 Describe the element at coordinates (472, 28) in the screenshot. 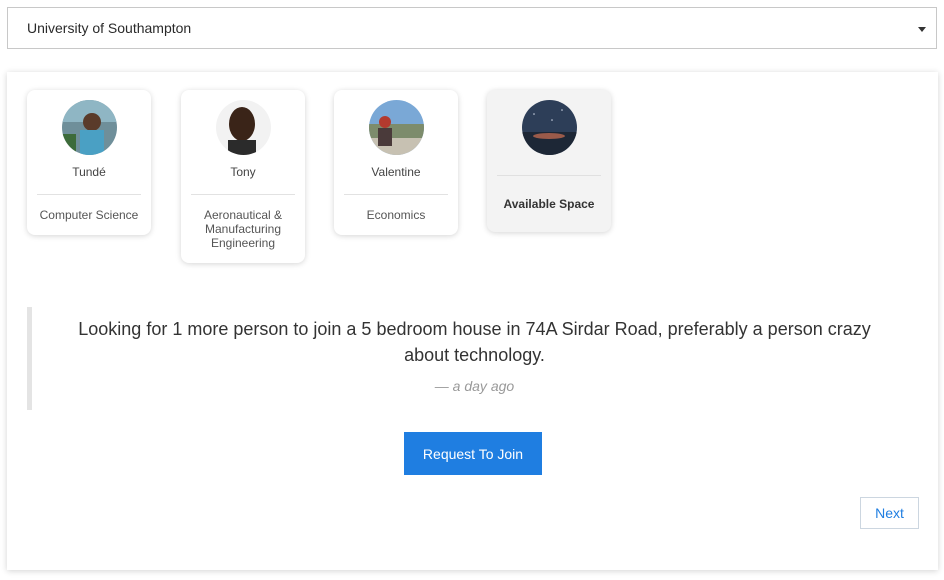

I see `university-select: University of Southampton` at that location.